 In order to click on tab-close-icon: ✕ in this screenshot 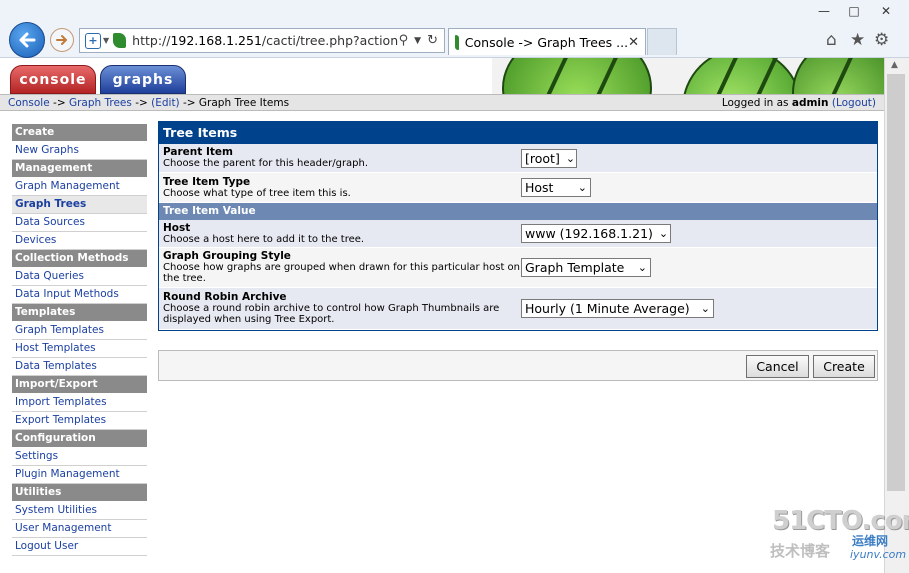, I will do `click(633, 42)`.